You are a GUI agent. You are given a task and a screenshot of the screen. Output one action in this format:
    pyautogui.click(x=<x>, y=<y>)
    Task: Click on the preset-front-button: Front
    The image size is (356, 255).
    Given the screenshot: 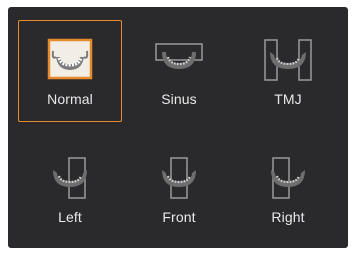 What is the action you would take?
    pyautogui.click(x=179, y=189)
    